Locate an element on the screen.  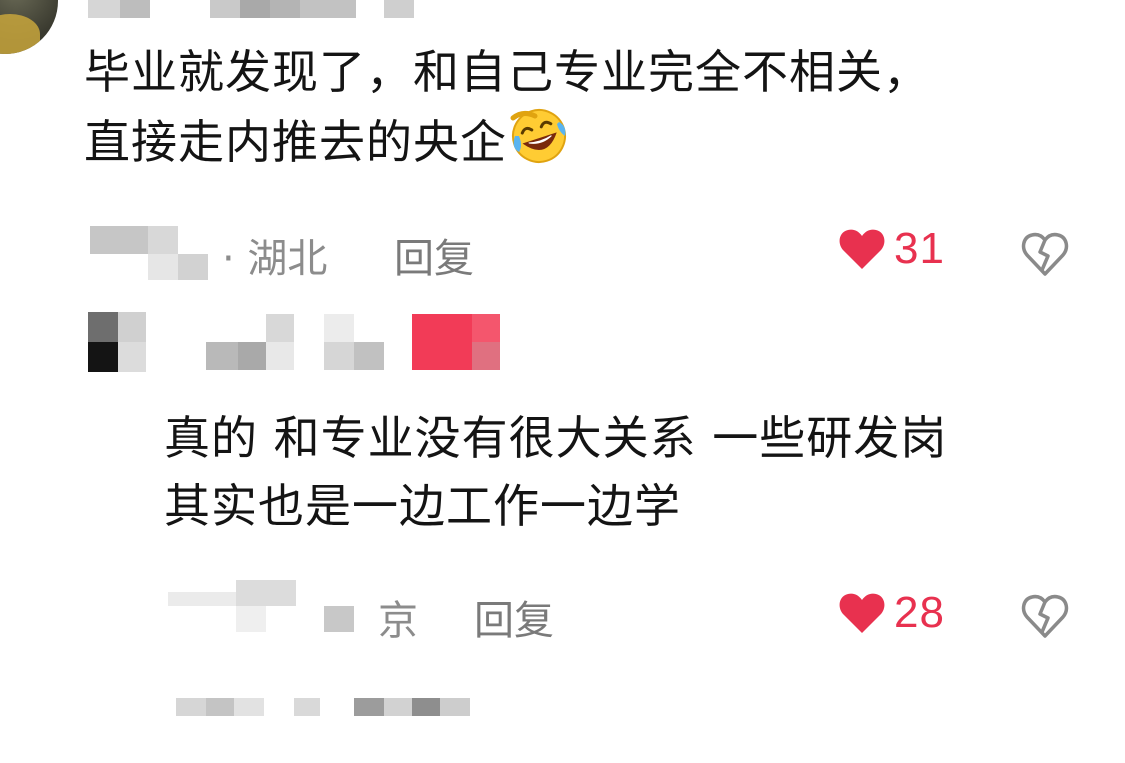
avatar is located at coordinates (29, 27).